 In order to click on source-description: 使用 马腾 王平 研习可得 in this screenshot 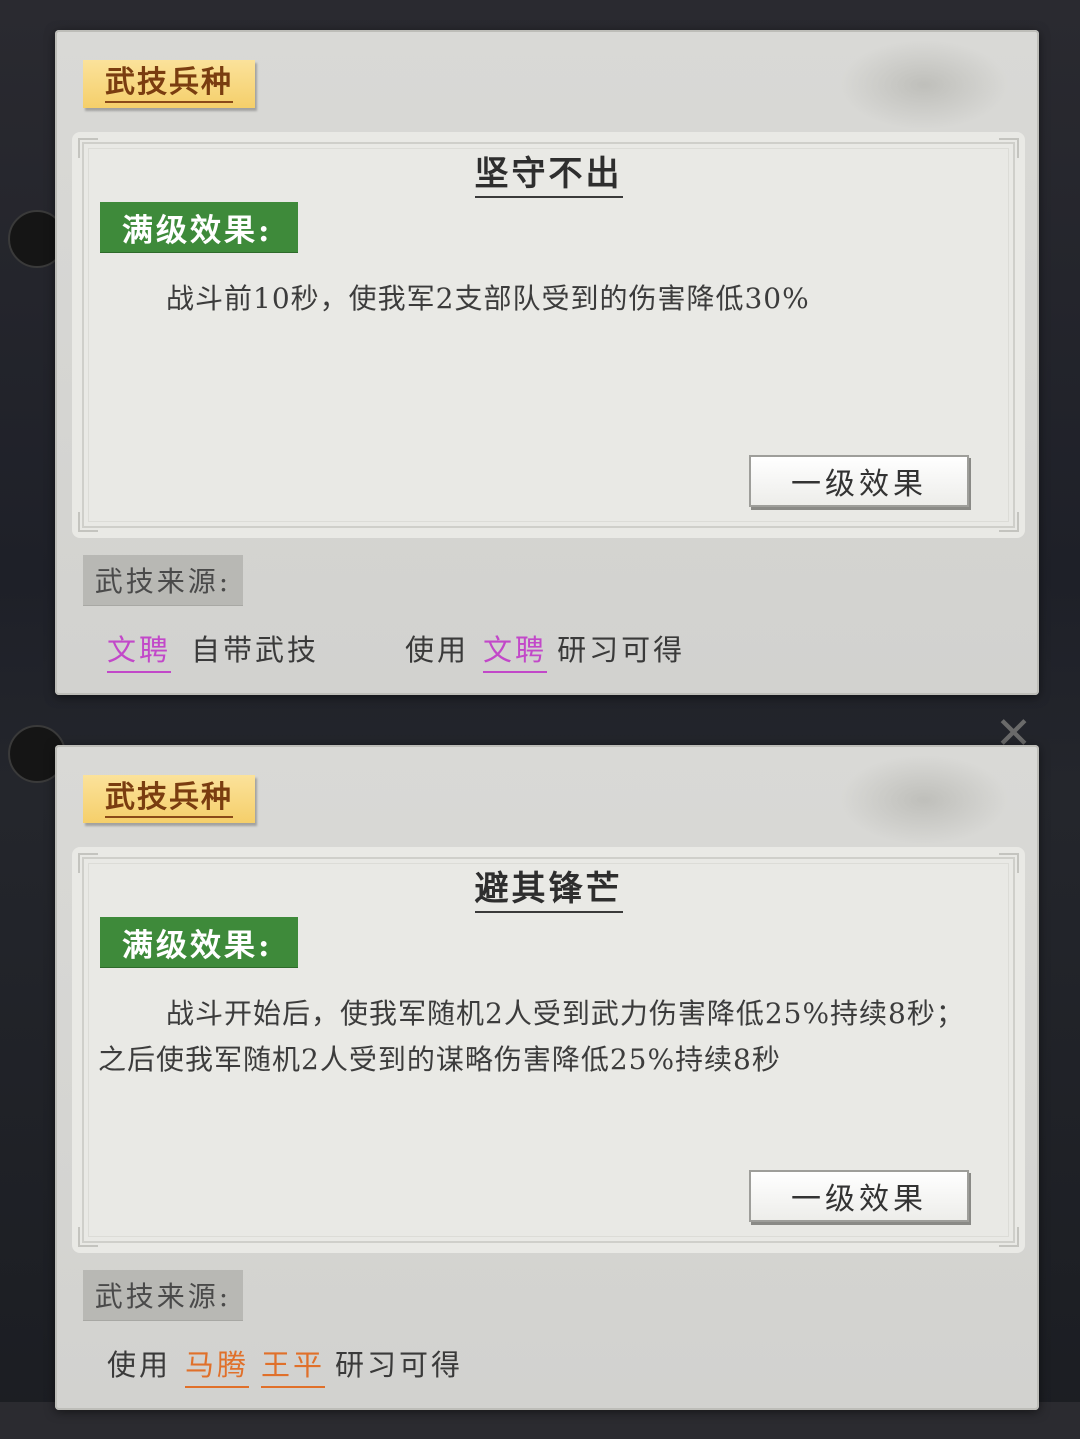, I will do `click(285, 1365)`.